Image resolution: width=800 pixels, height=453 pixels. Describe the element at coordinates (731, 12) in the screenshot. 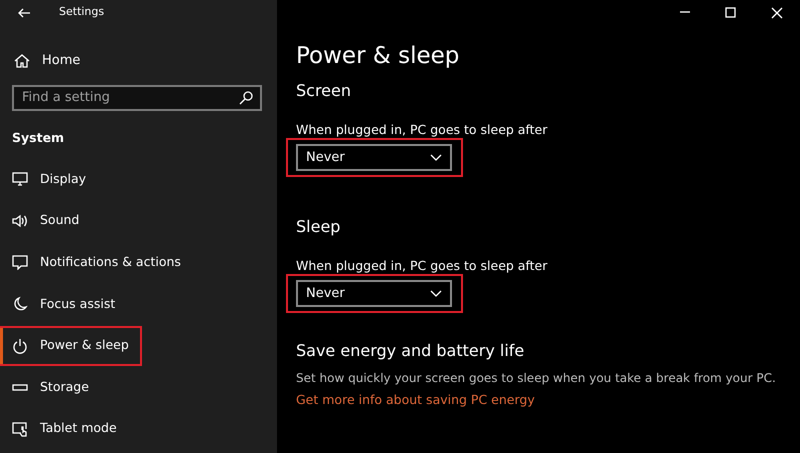

I see `maximize-icon` at that location.